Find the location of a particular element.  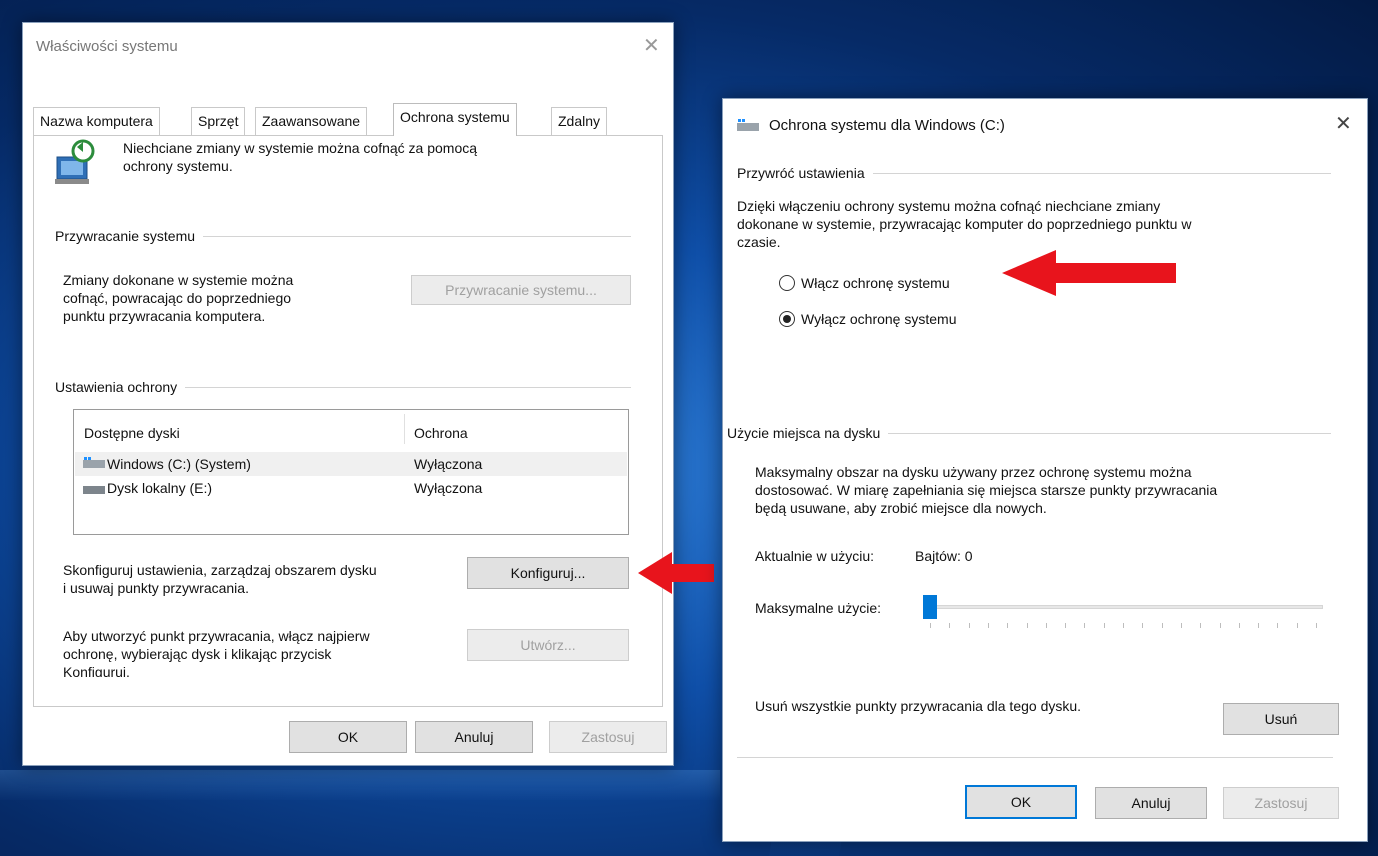

restore-text-line: cofnąć, powracając do poprzedniego is located at coordinates (177, 298).